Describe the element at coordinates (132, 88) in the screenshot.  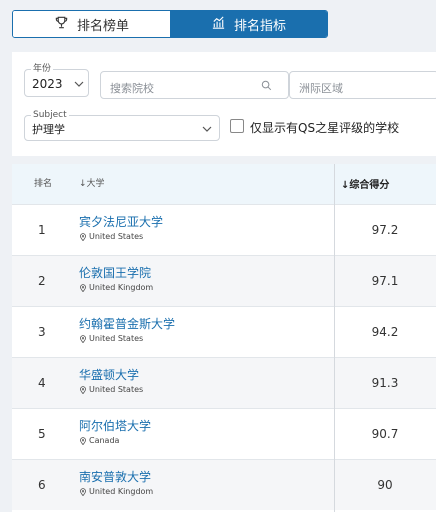
I see `search-placeholder: 搜索院校` at that location.